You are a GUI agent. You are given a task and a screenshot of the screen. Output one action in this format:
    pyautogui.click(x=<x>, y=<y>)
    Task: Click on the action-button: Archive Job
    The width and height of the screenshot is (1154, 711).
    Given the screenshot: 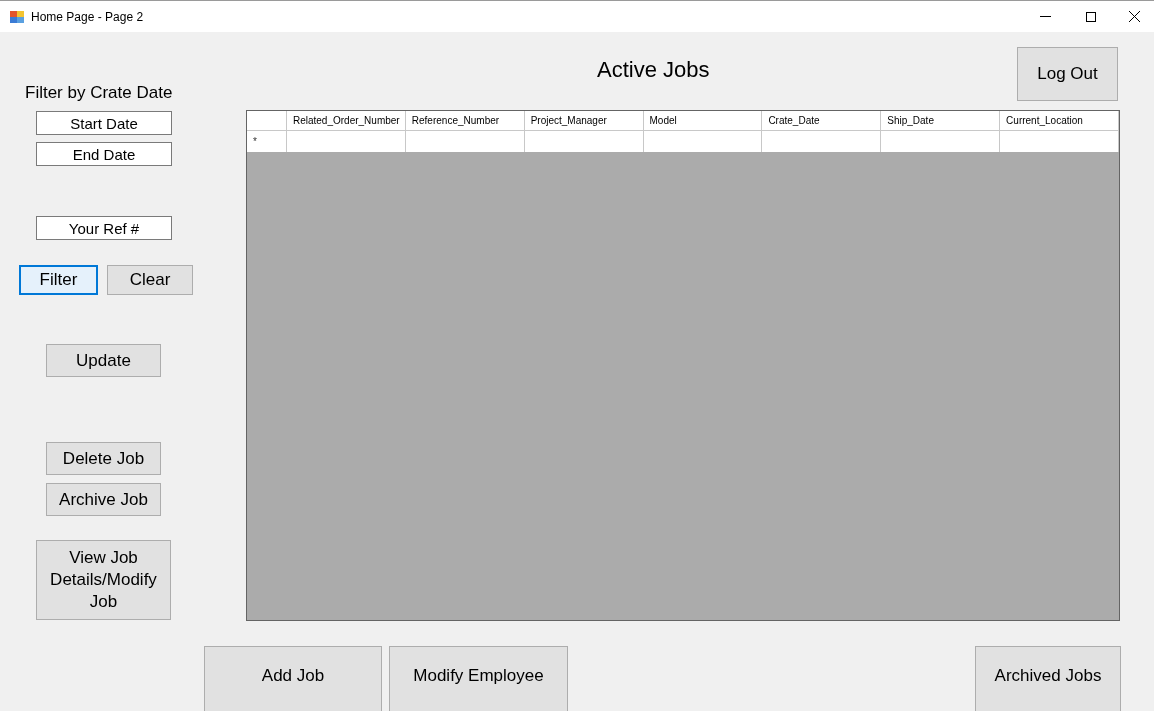 What is the action you would take?
    pyautogui.click(x=103, y=499)
    